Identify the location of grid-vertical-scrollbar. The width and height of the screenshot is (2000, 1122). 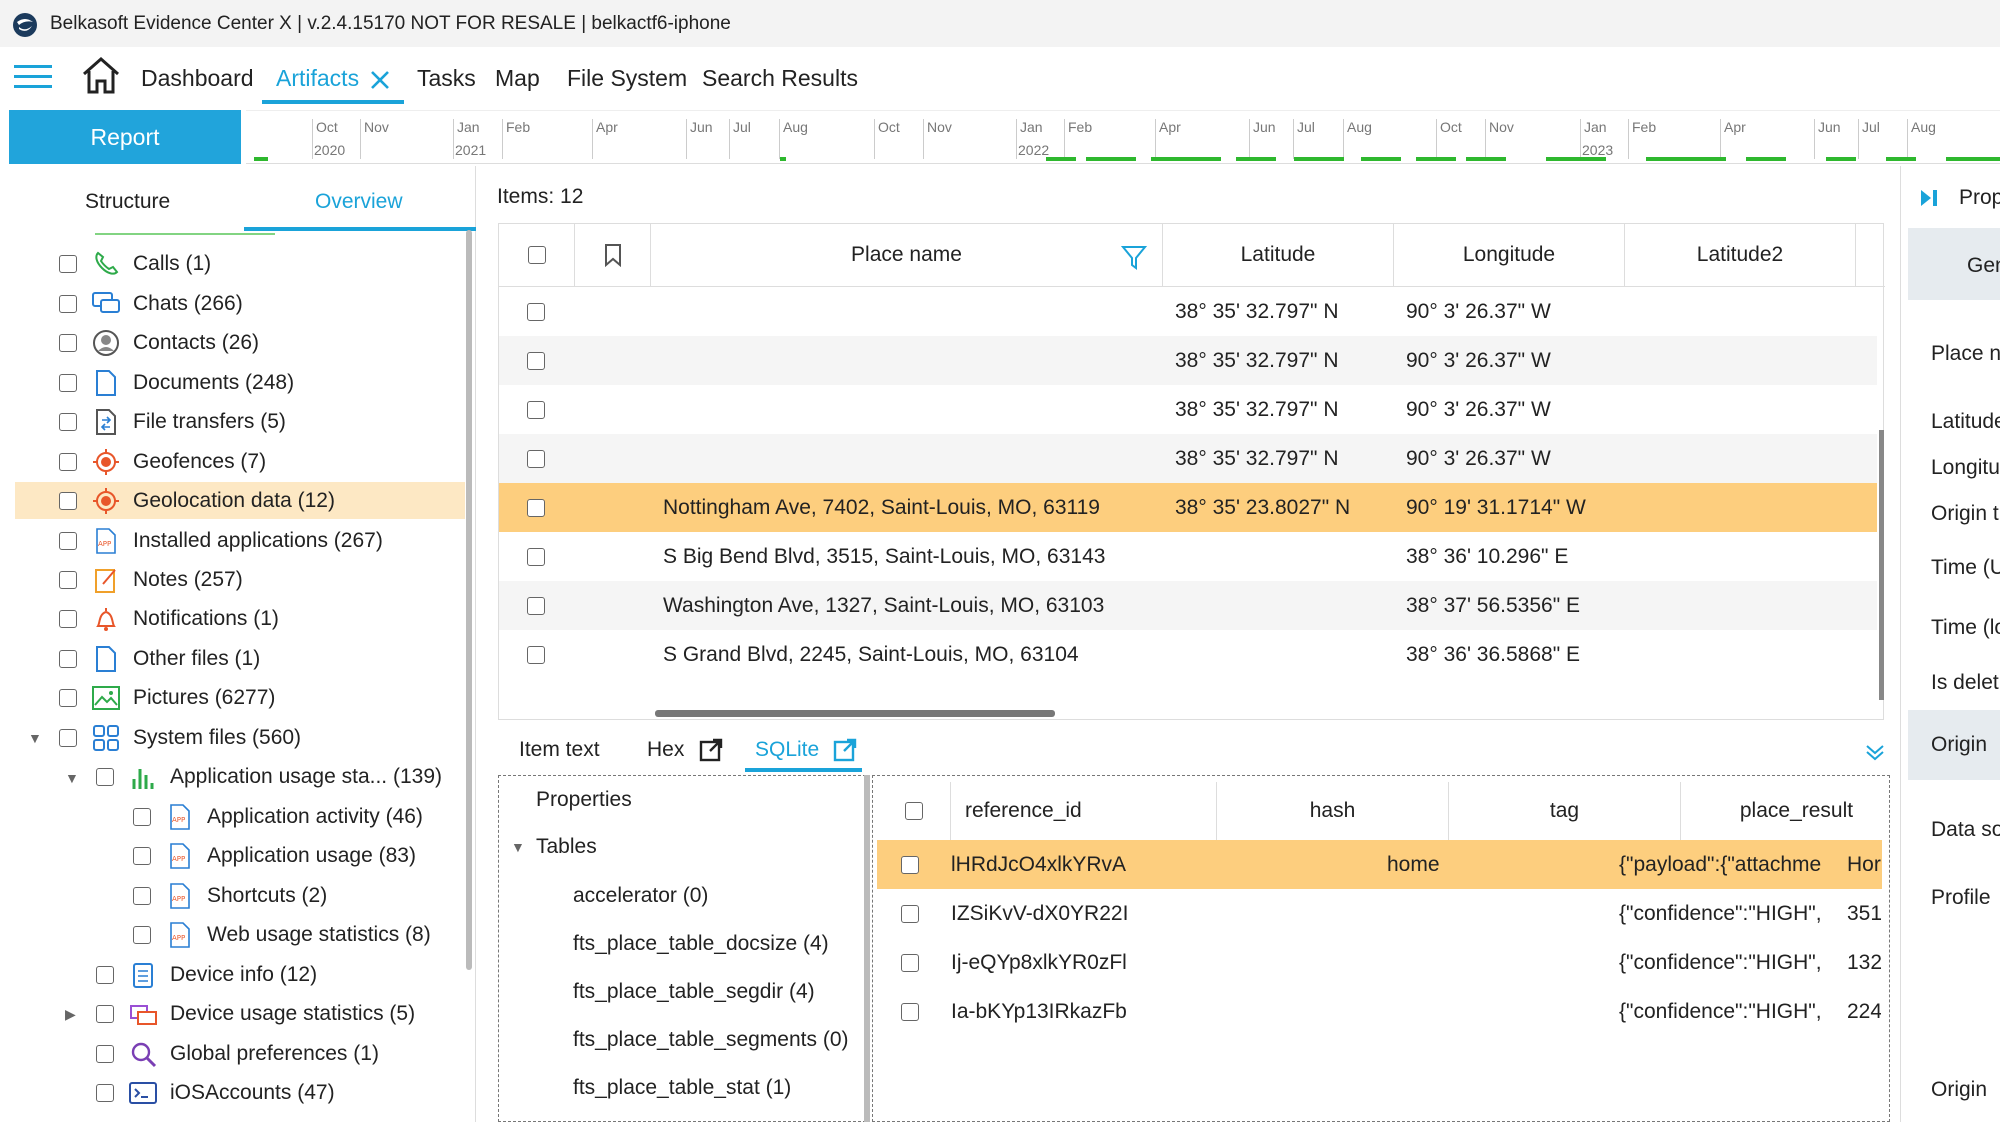
(1881, 565).